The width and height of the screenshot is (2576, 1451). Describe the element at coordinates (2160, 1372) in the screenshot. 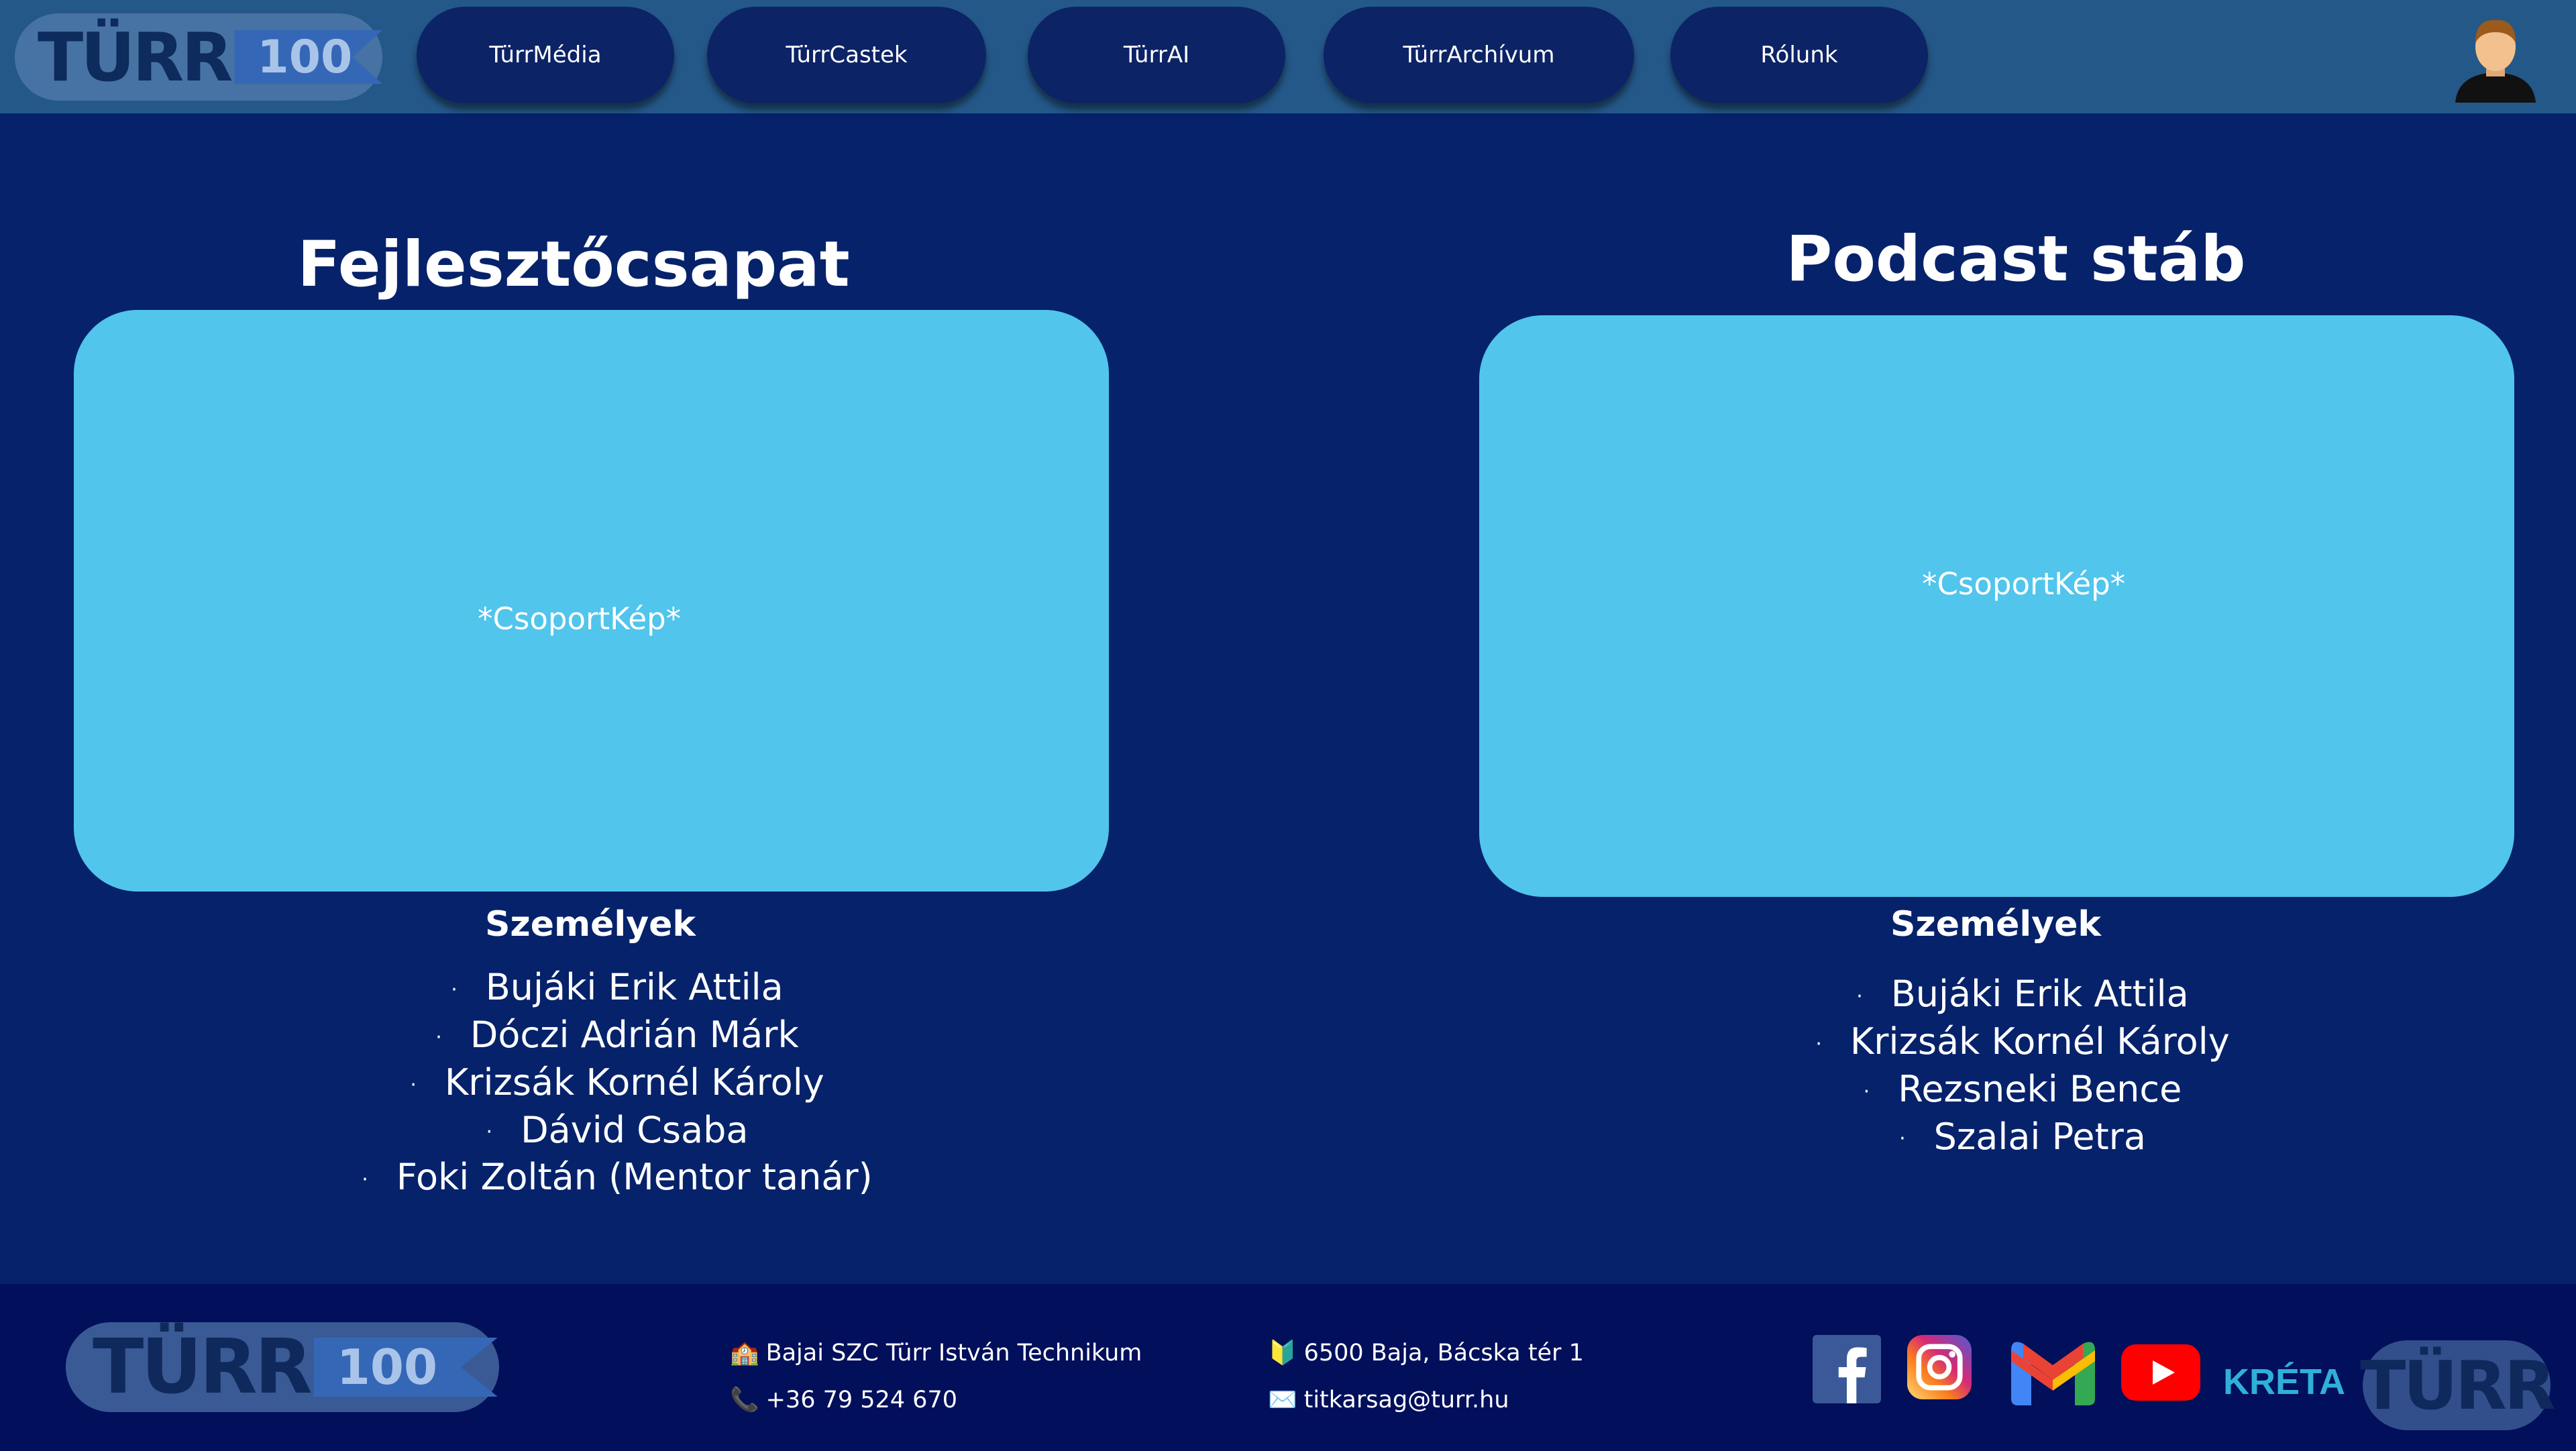

I see `youtube-icon` at that location.